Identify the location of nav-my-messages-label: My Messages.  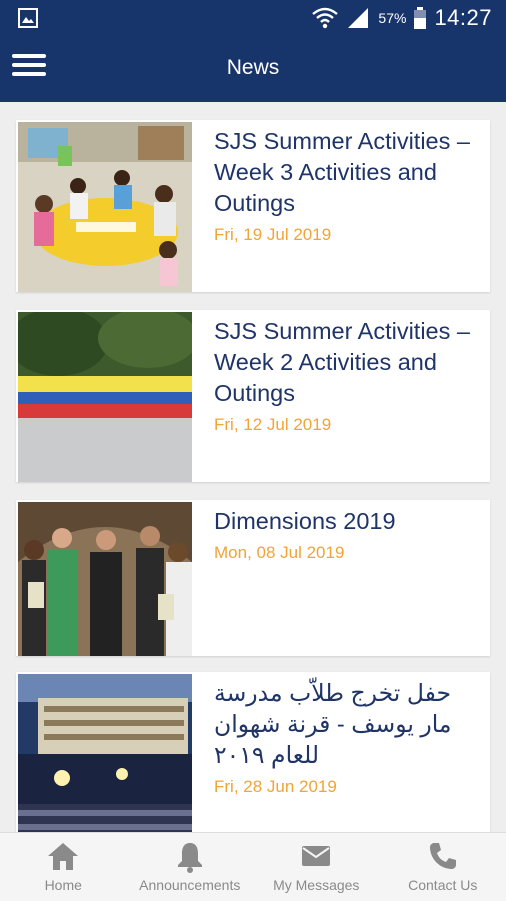
(316, 885).